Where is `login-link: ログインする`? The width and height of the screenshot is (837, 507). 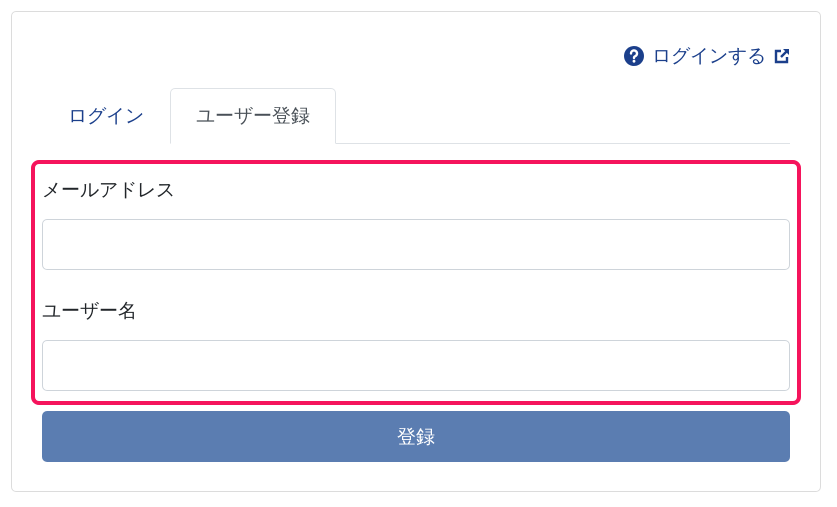 login-link: ログインする is located at coordinates (707, 56).